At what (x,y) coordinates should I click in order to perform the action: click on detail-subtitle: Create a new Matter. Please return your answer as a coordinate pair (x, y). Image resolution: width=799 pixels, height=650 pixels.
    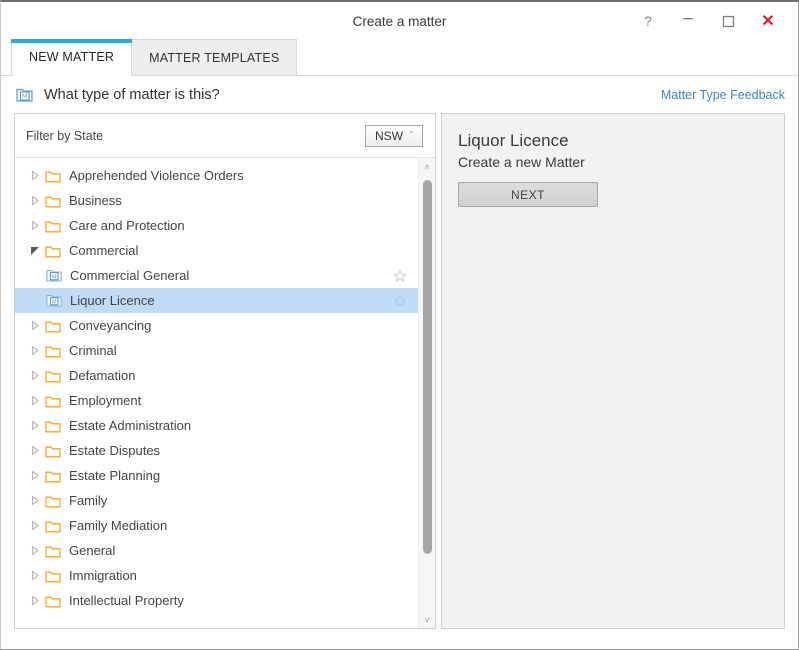
    Looking at the image, I should click on (521, 162).